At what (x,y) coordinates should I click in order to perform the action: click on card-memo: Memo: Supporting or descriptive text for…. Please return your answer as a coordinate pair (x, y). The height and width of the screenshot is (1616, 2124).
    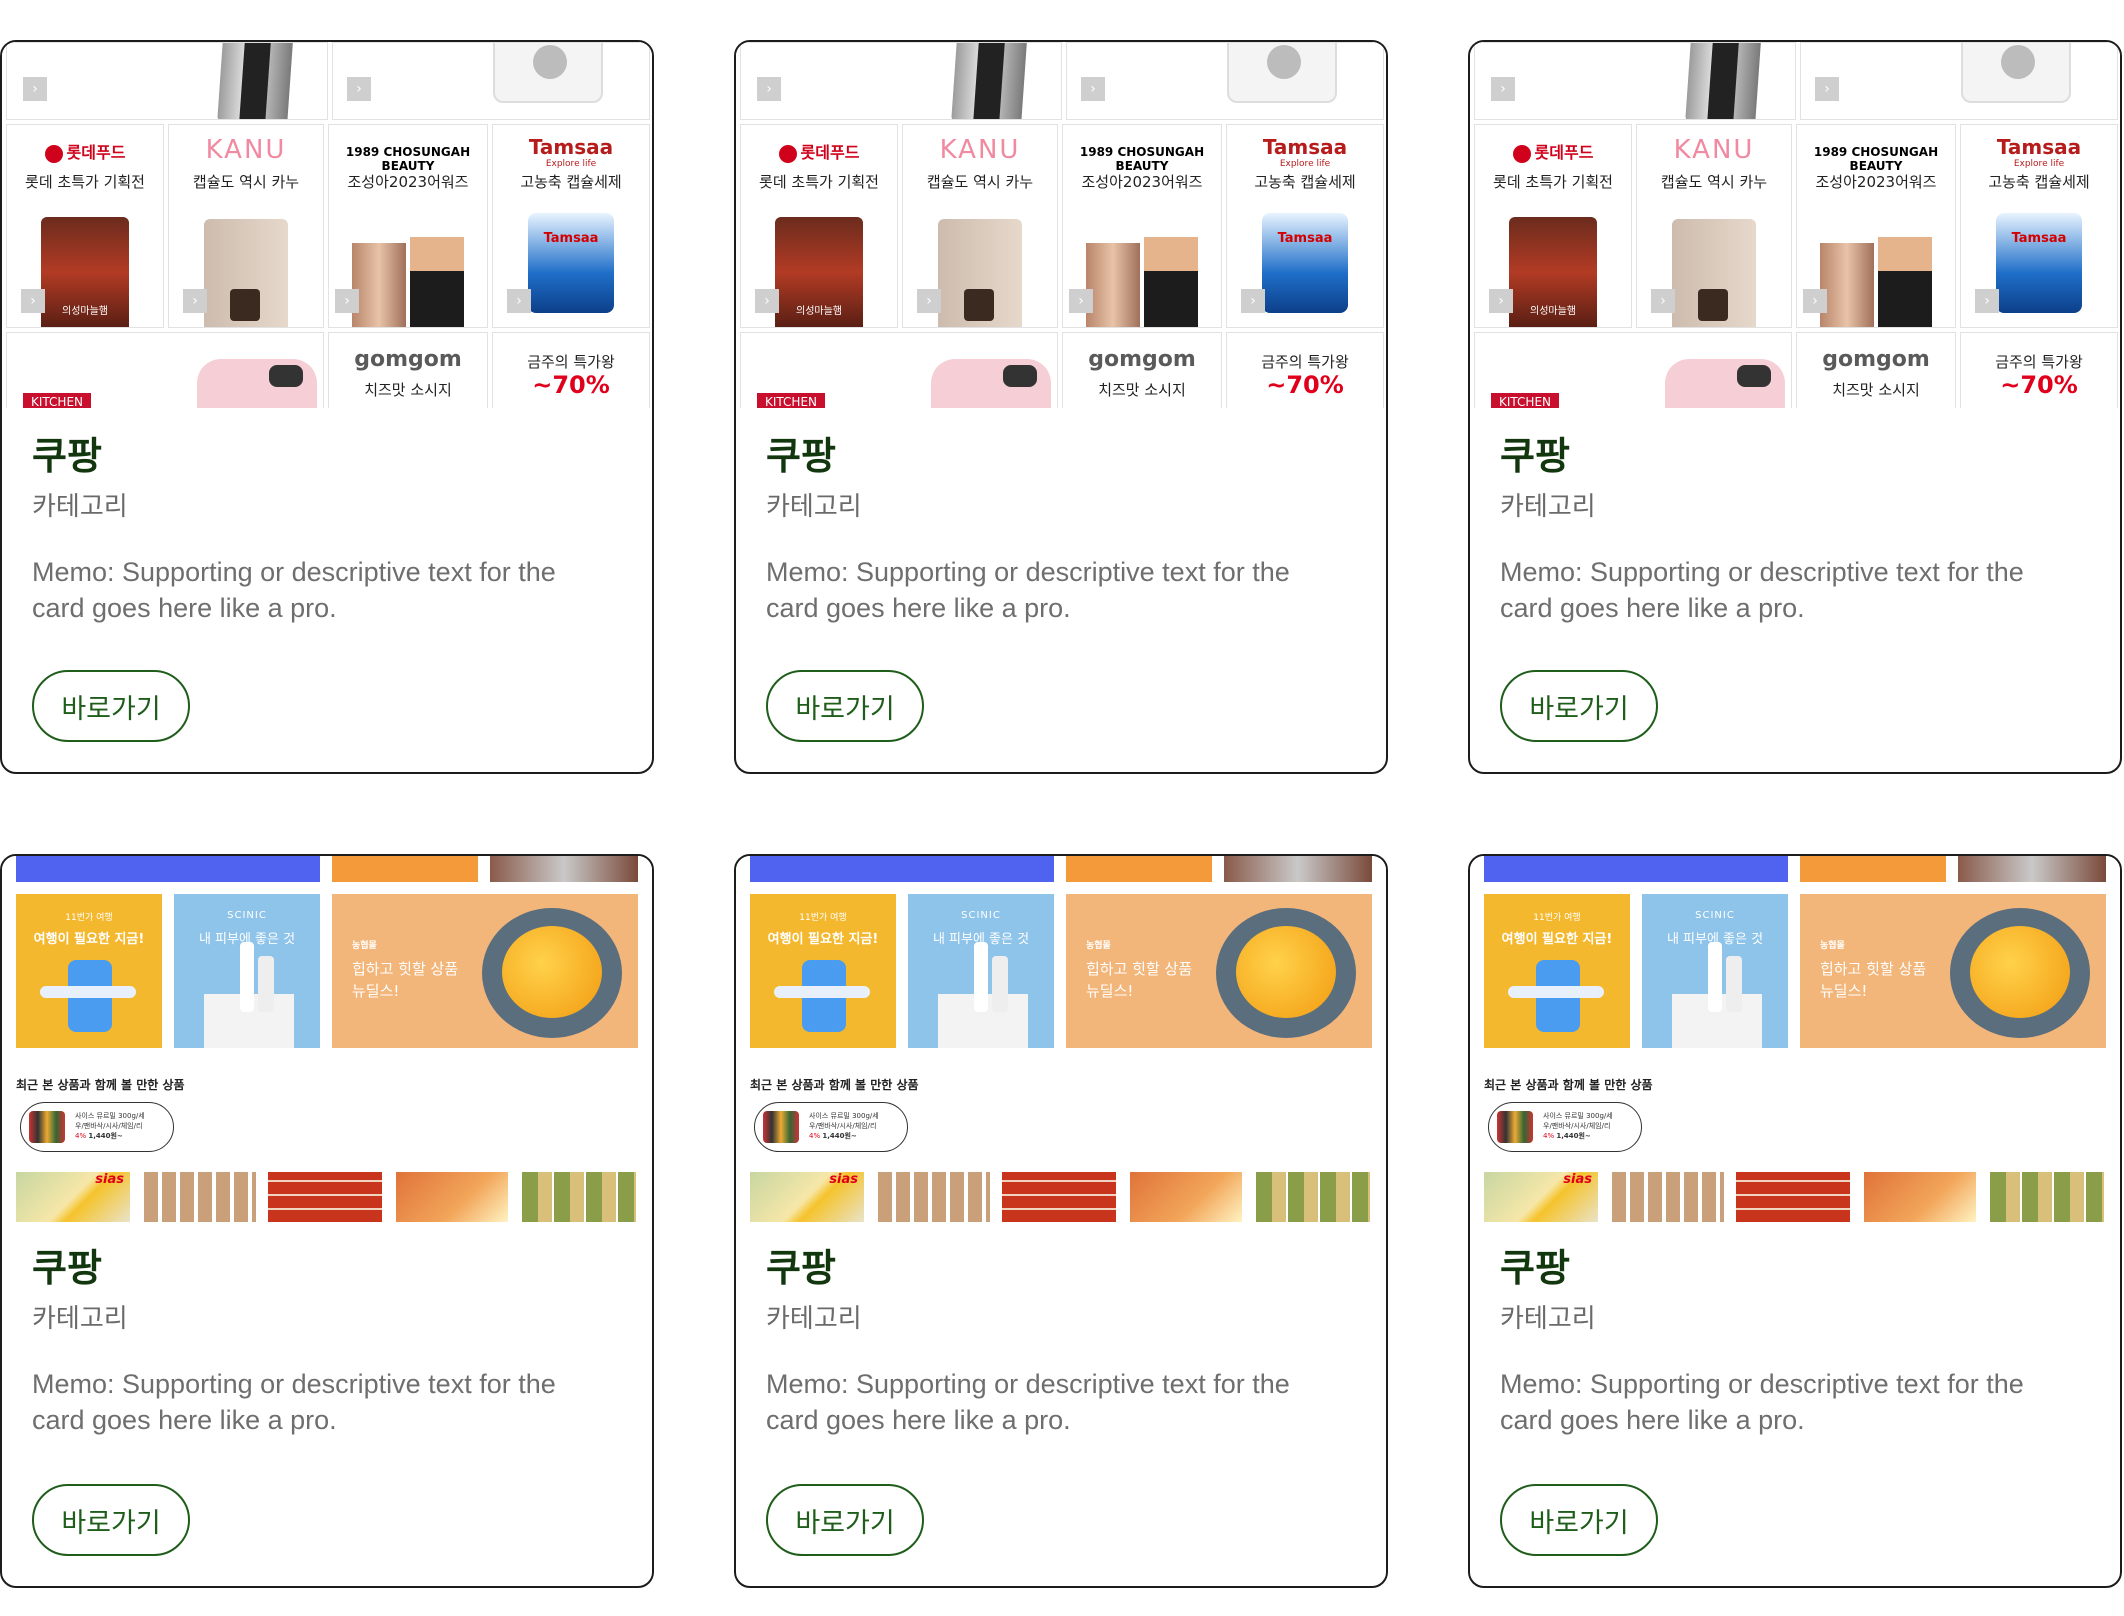
    Looking at the image, I should click on (1028, 590).